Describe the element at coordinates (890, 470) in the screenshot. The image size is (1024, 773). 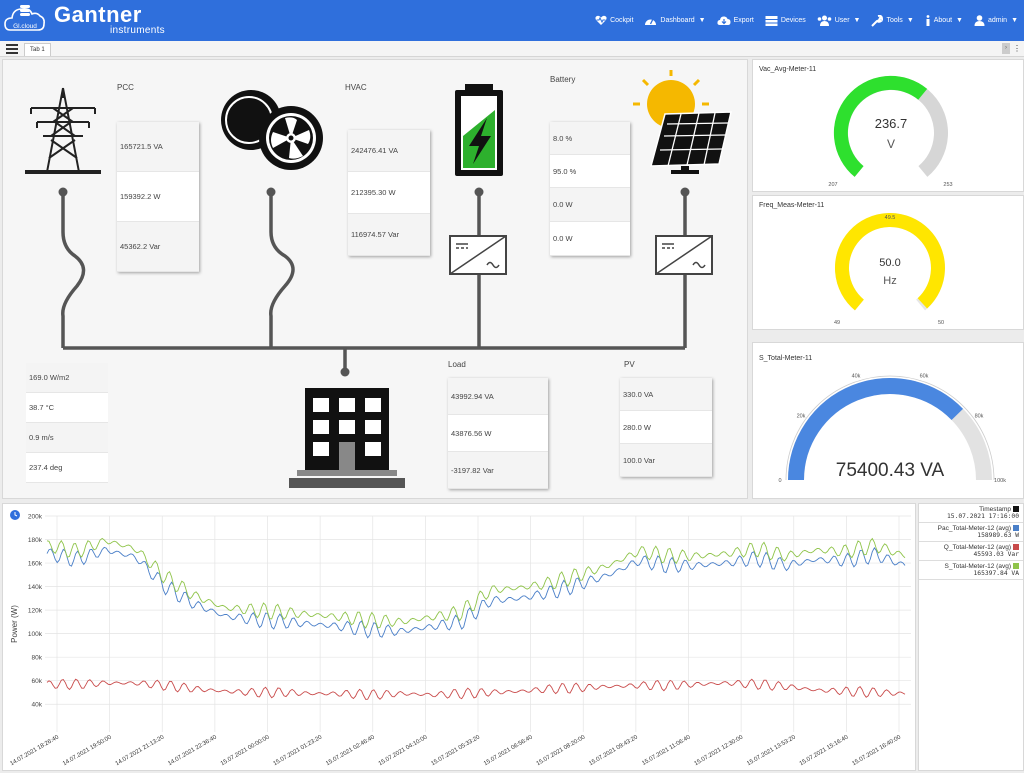
I see `s-total-gauge-value: 75400.43 VA` at that location.